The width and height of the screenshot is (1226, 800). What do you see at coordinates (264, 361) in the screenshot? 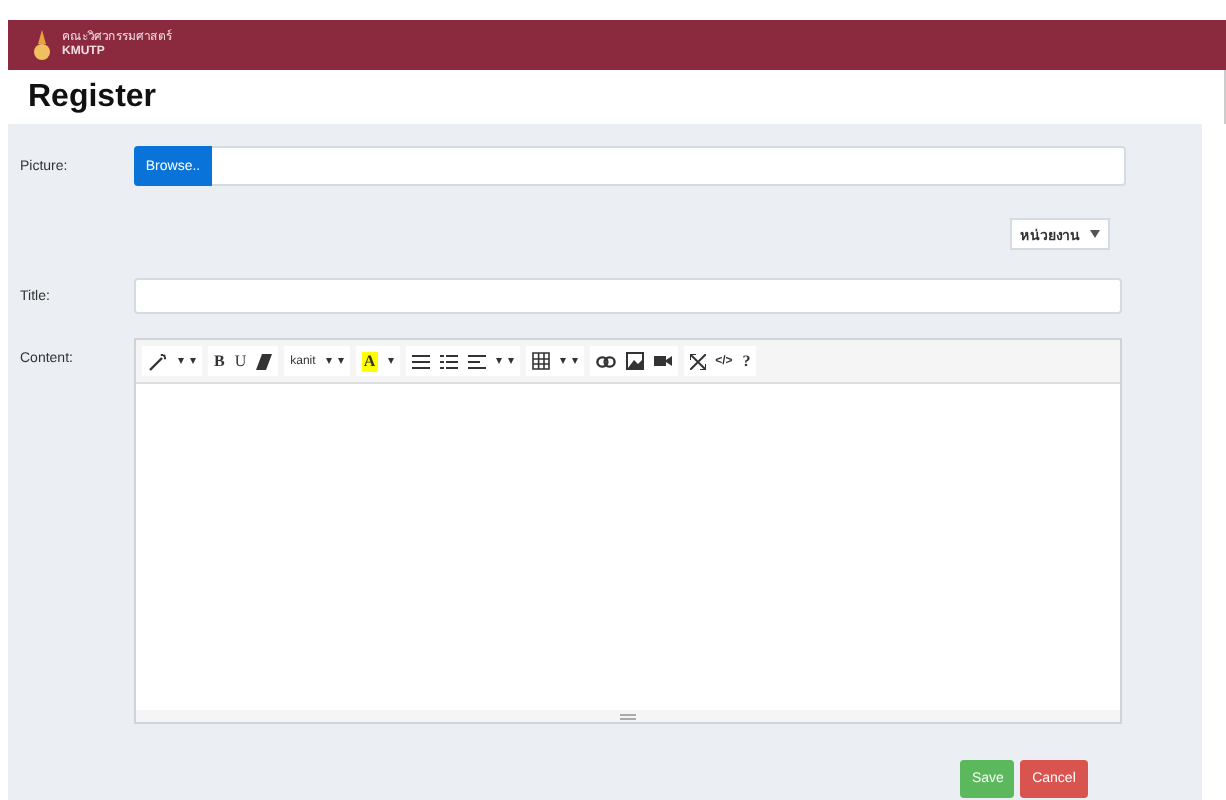
I see `eraser-icon` at bounding box center [264, 361].